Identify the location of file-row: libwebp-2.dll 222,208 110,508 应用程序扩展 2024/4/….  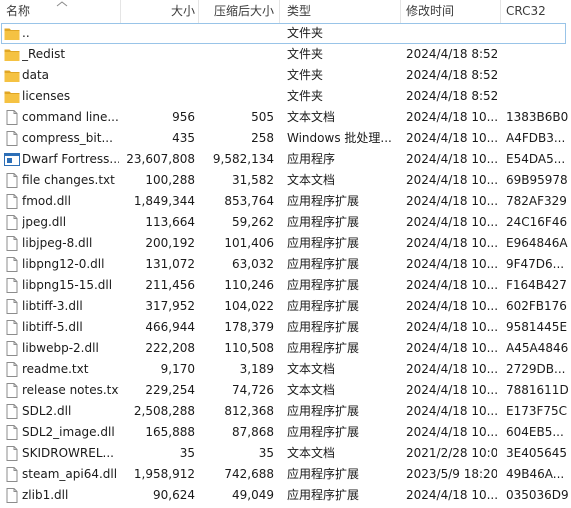
(285, 348).